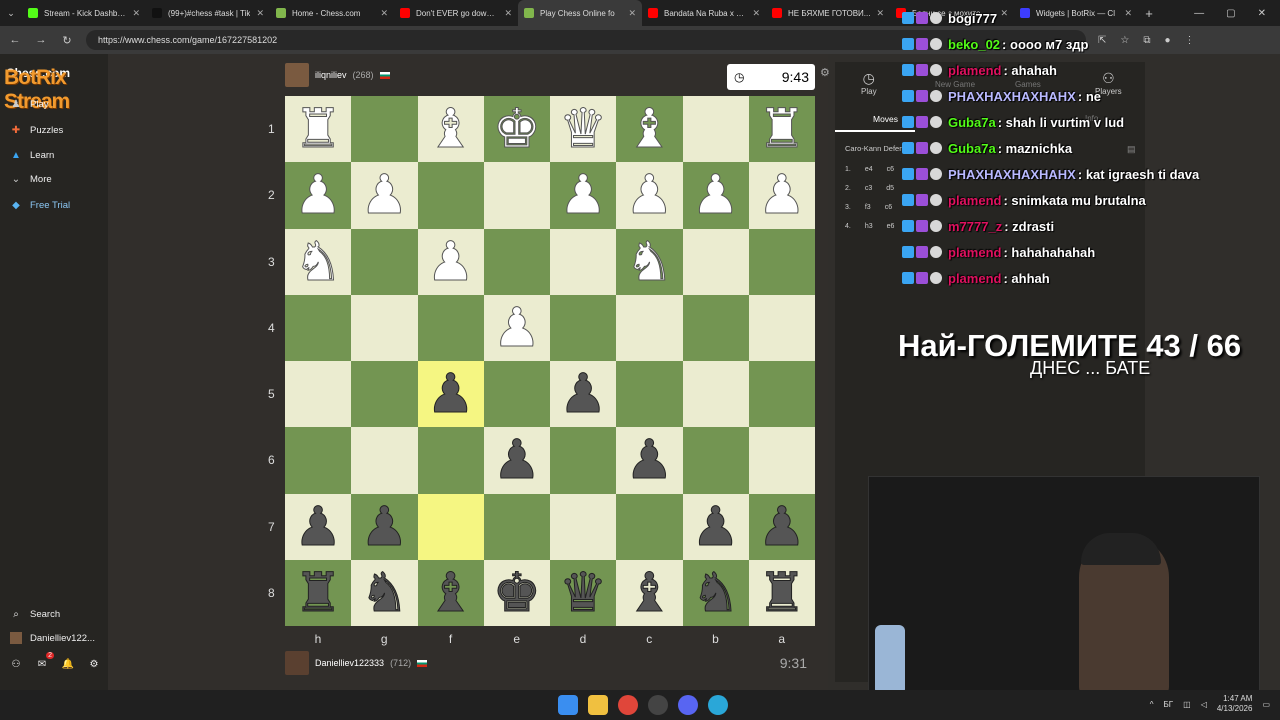 The width and height of the screenshot is (1280, 720). I want to click on white-knight-piece: ♞, so click(317, 261).